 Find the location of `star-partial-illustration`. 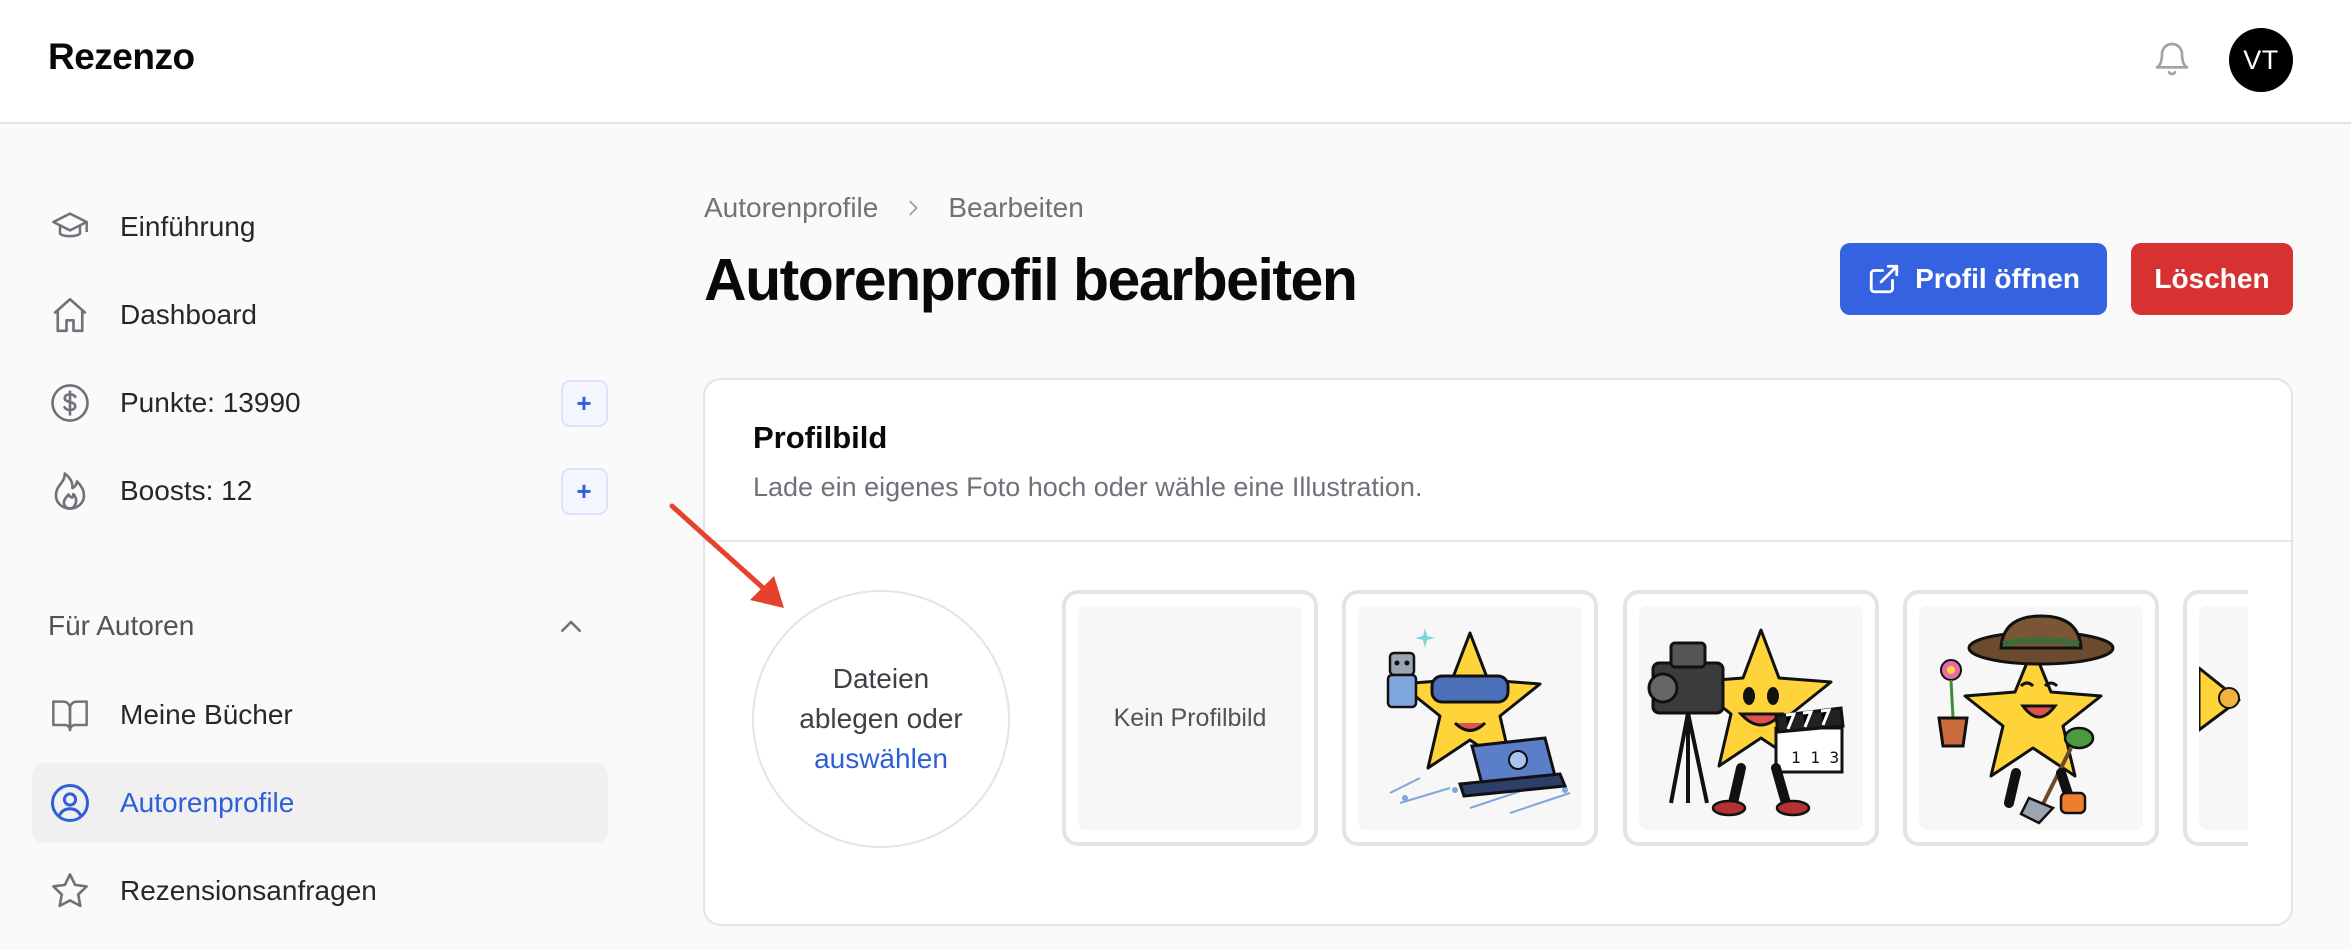

star-partial-illustration is located at coordinates (2223, 718).